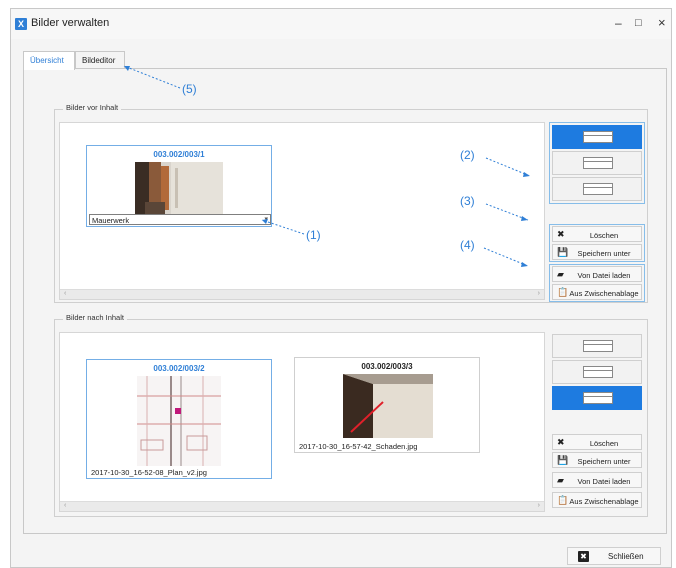 The image size is (676, 568). Describe the element at coordinates (189, 89) in the screenshot. I see `annotation-label-5: (5)` at that location.